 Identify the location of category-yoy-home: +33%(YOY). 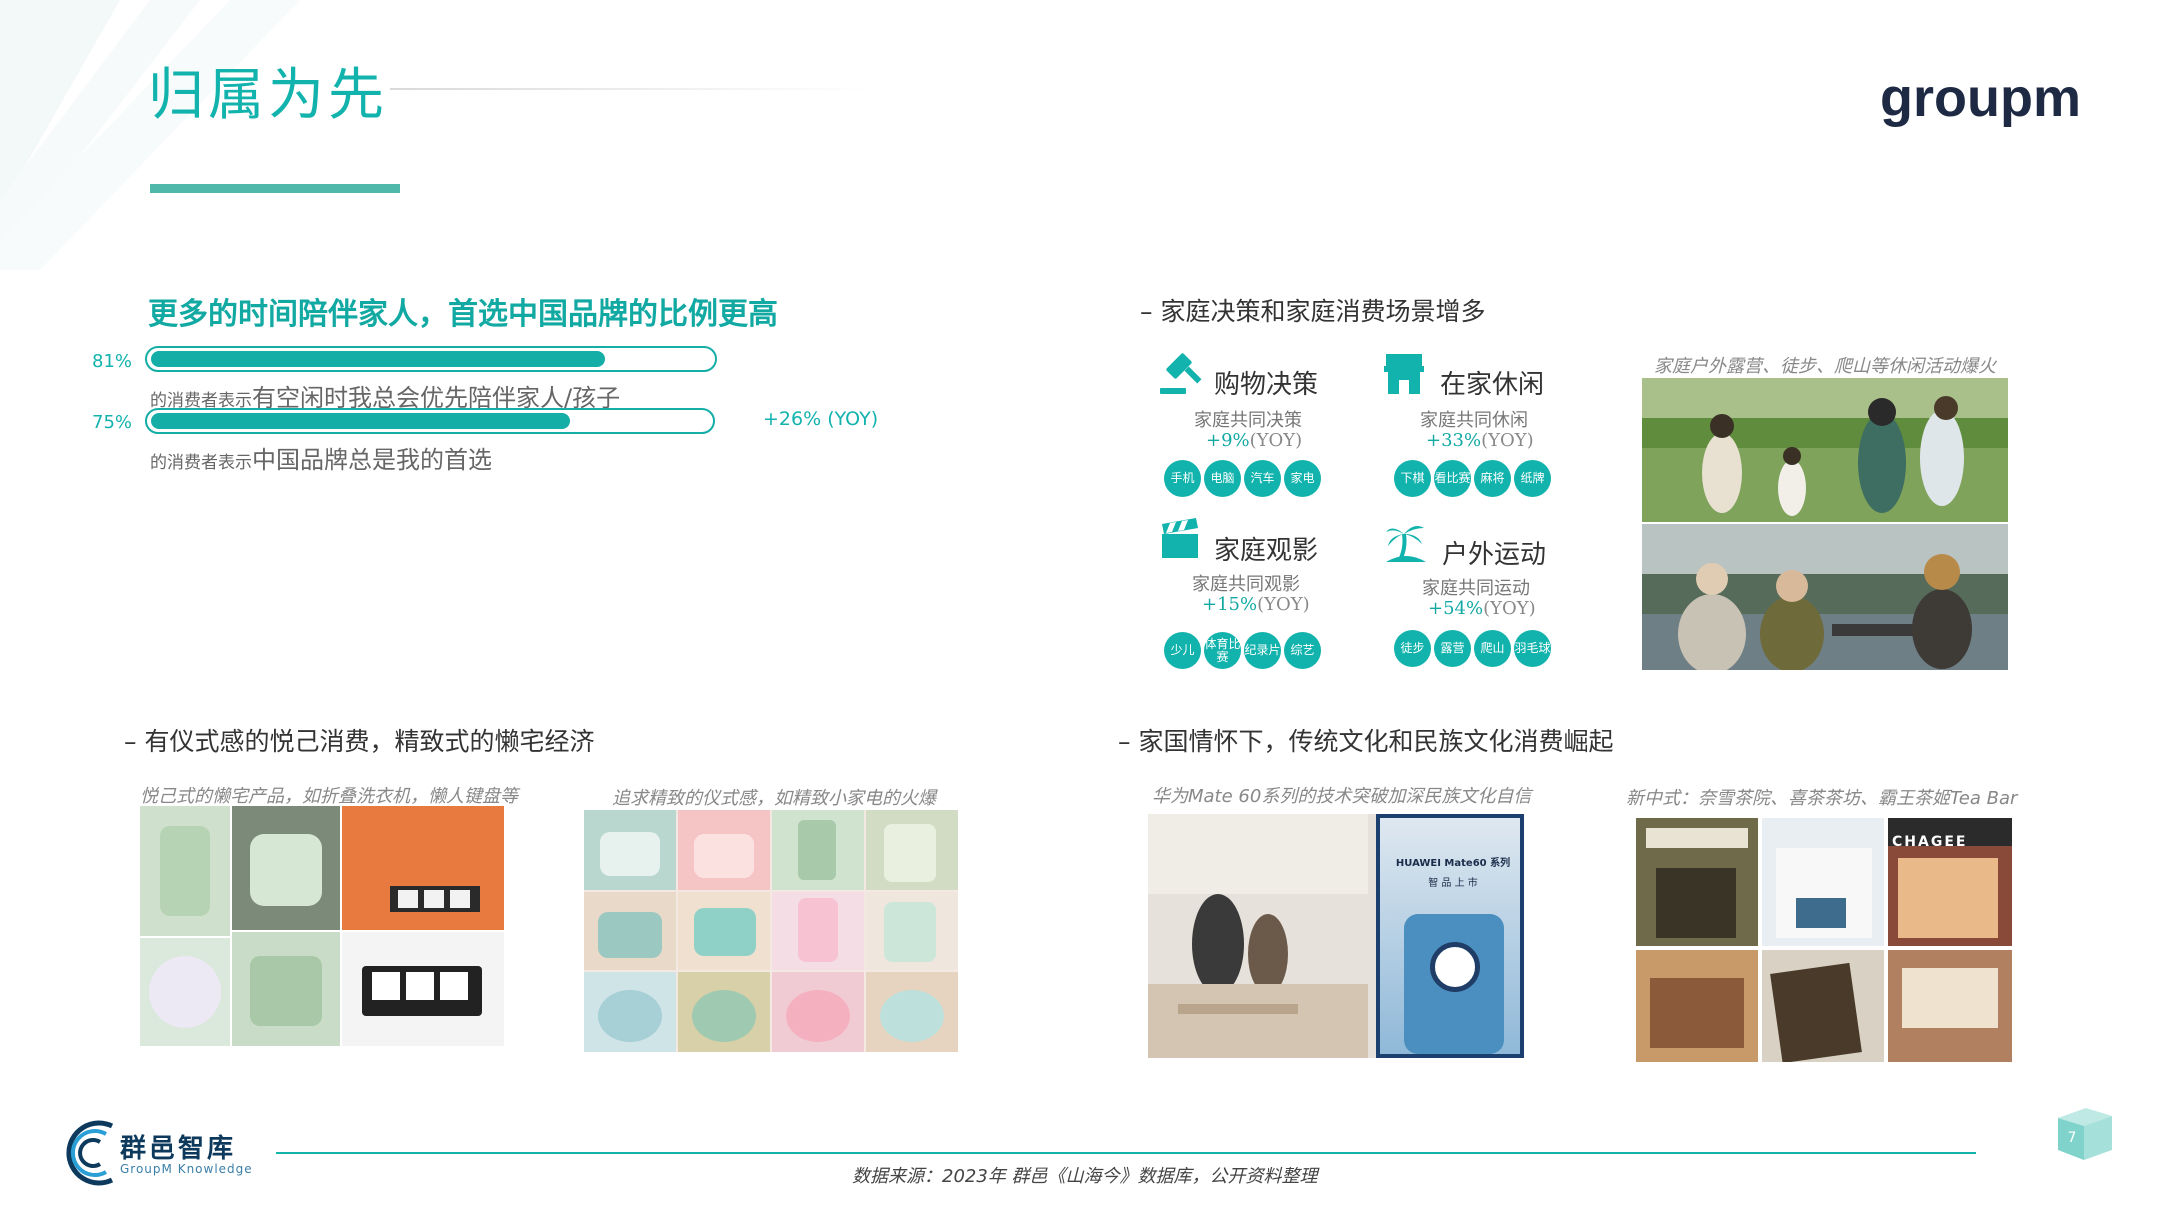
(1480, 440).